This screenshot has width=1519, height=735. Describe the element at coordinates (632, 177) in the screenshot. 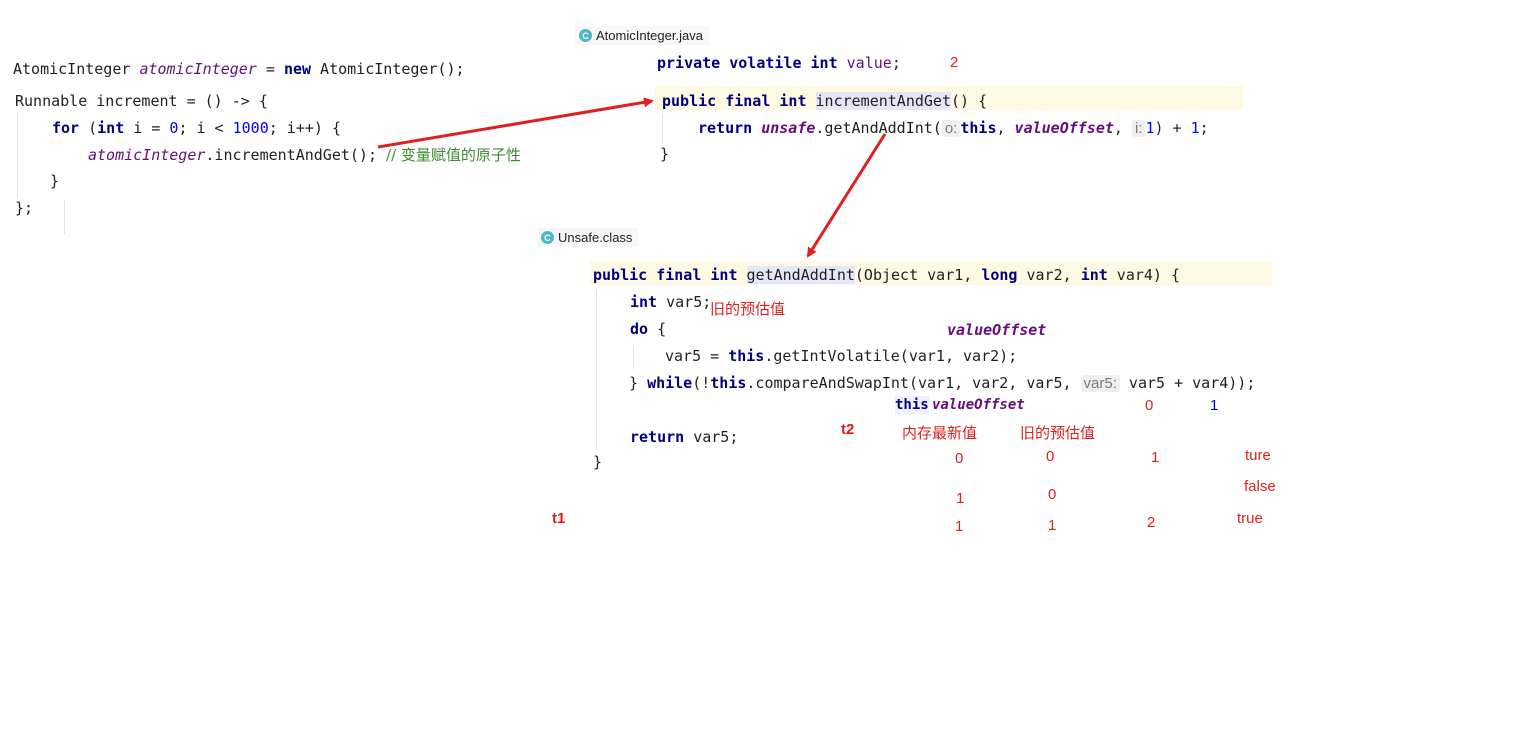

I see `arrows-layer` at that location.